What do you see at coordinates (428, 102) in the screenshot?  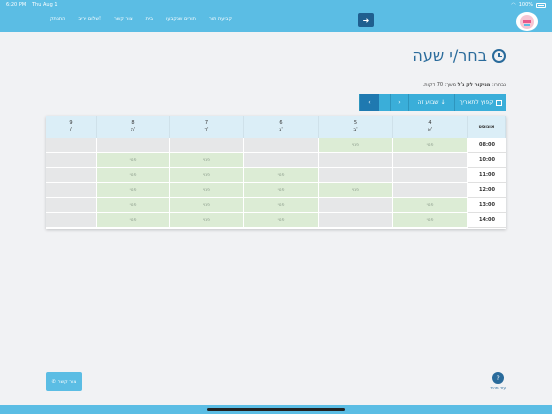 I see `this-week-label: שבוע זה` at bounding box center [428, 102].